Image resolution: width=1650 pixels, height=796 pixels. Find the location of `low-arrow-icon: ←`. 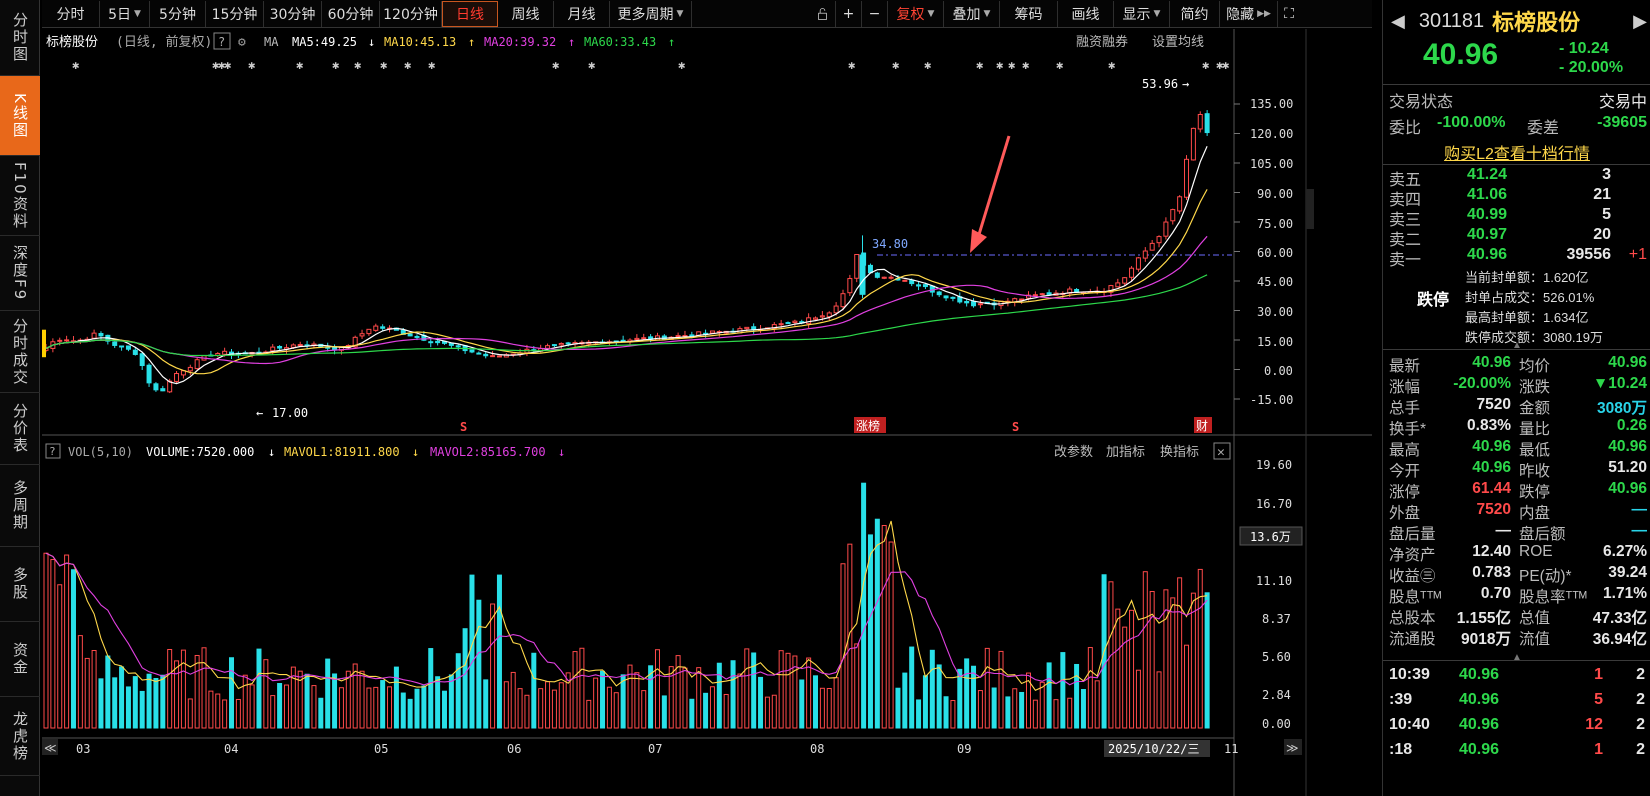

low-arrow-icon: ← is located at coordinates (259, 413).